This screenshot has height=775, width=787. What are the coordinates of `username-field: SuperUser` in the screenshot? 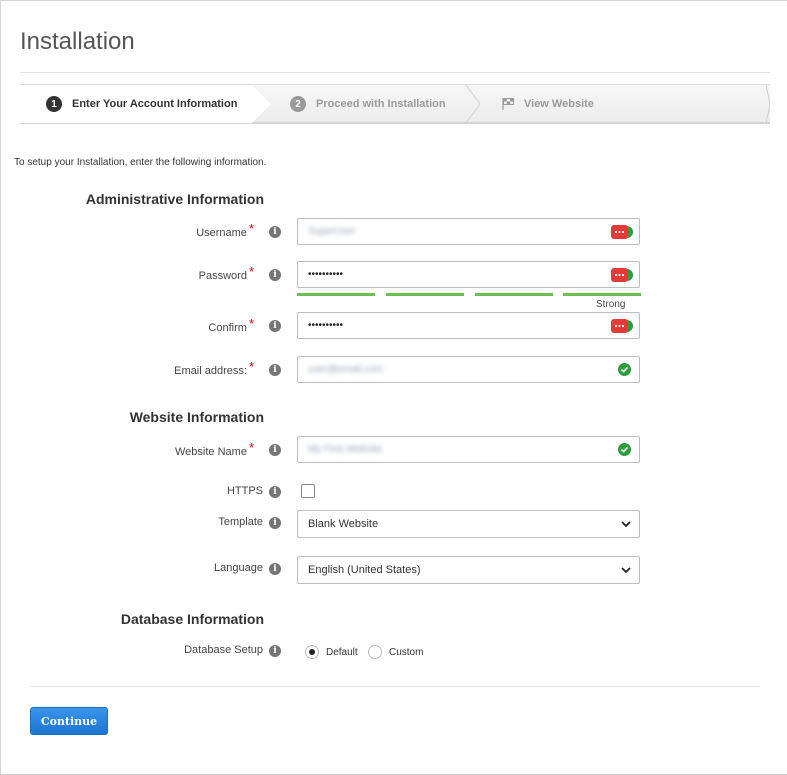 It's located at (468, 231).